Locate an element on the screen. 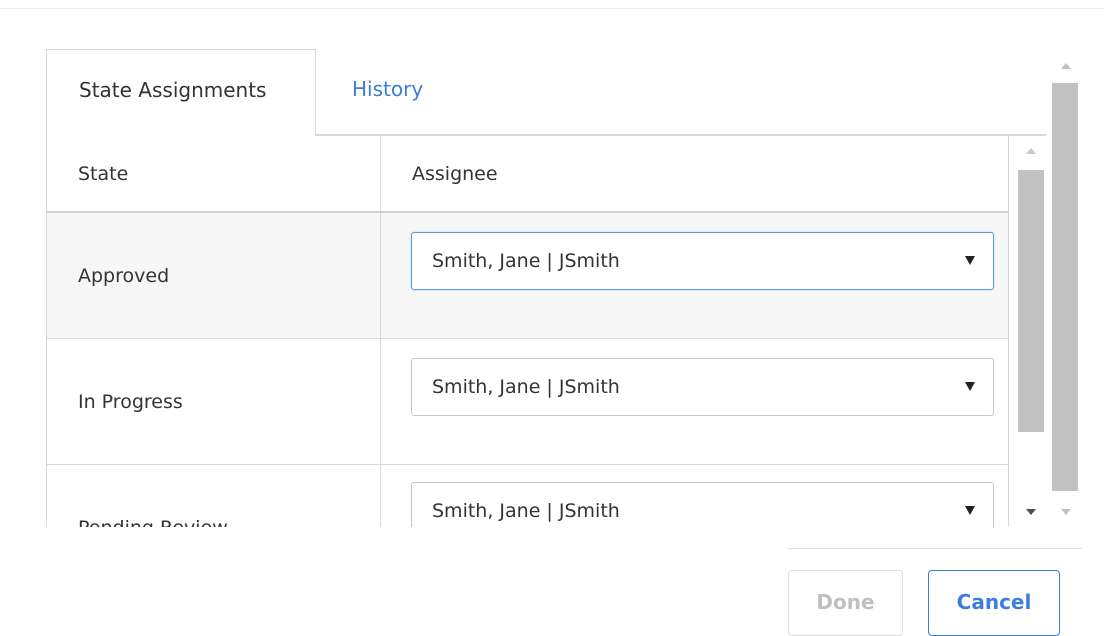 The image size is (1104, 636). cancel-button: Cancel is located at coordinates (994, 603).